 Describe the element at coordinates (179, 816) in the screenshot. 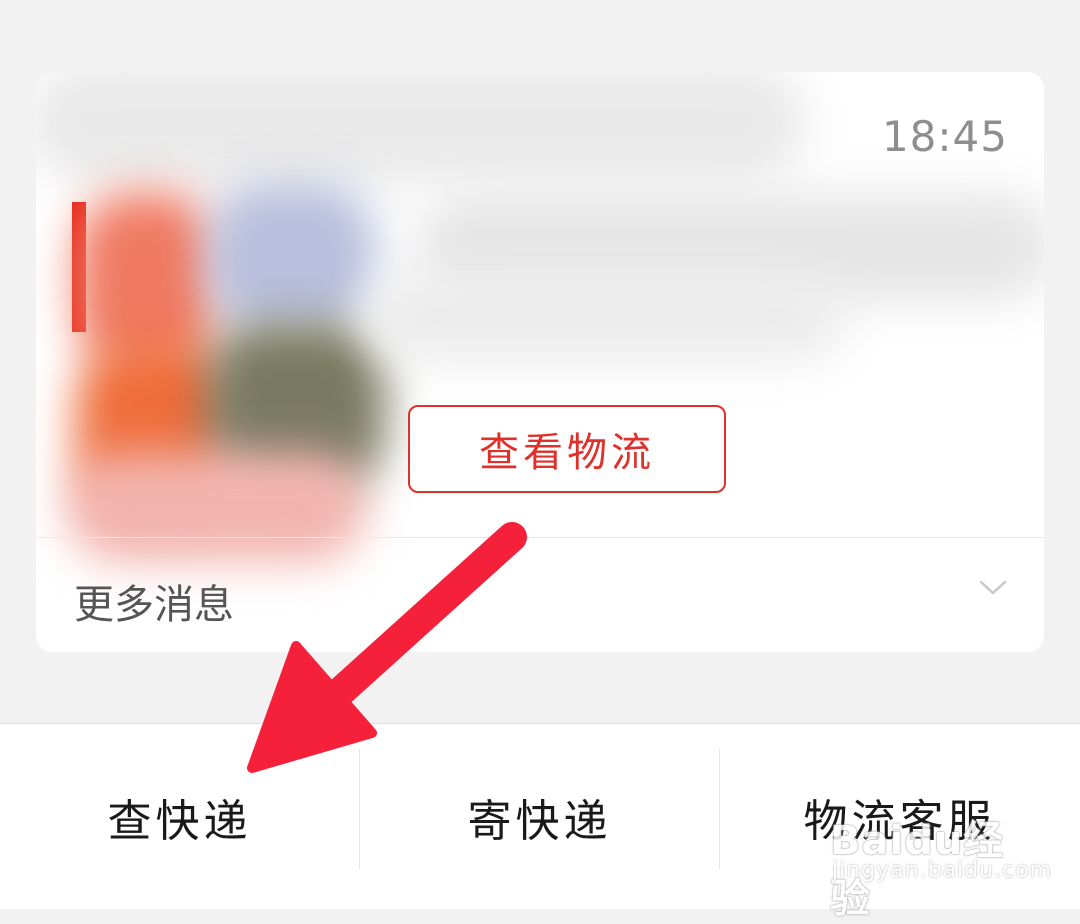

I see `tab-check-express: 查快递` at that location.